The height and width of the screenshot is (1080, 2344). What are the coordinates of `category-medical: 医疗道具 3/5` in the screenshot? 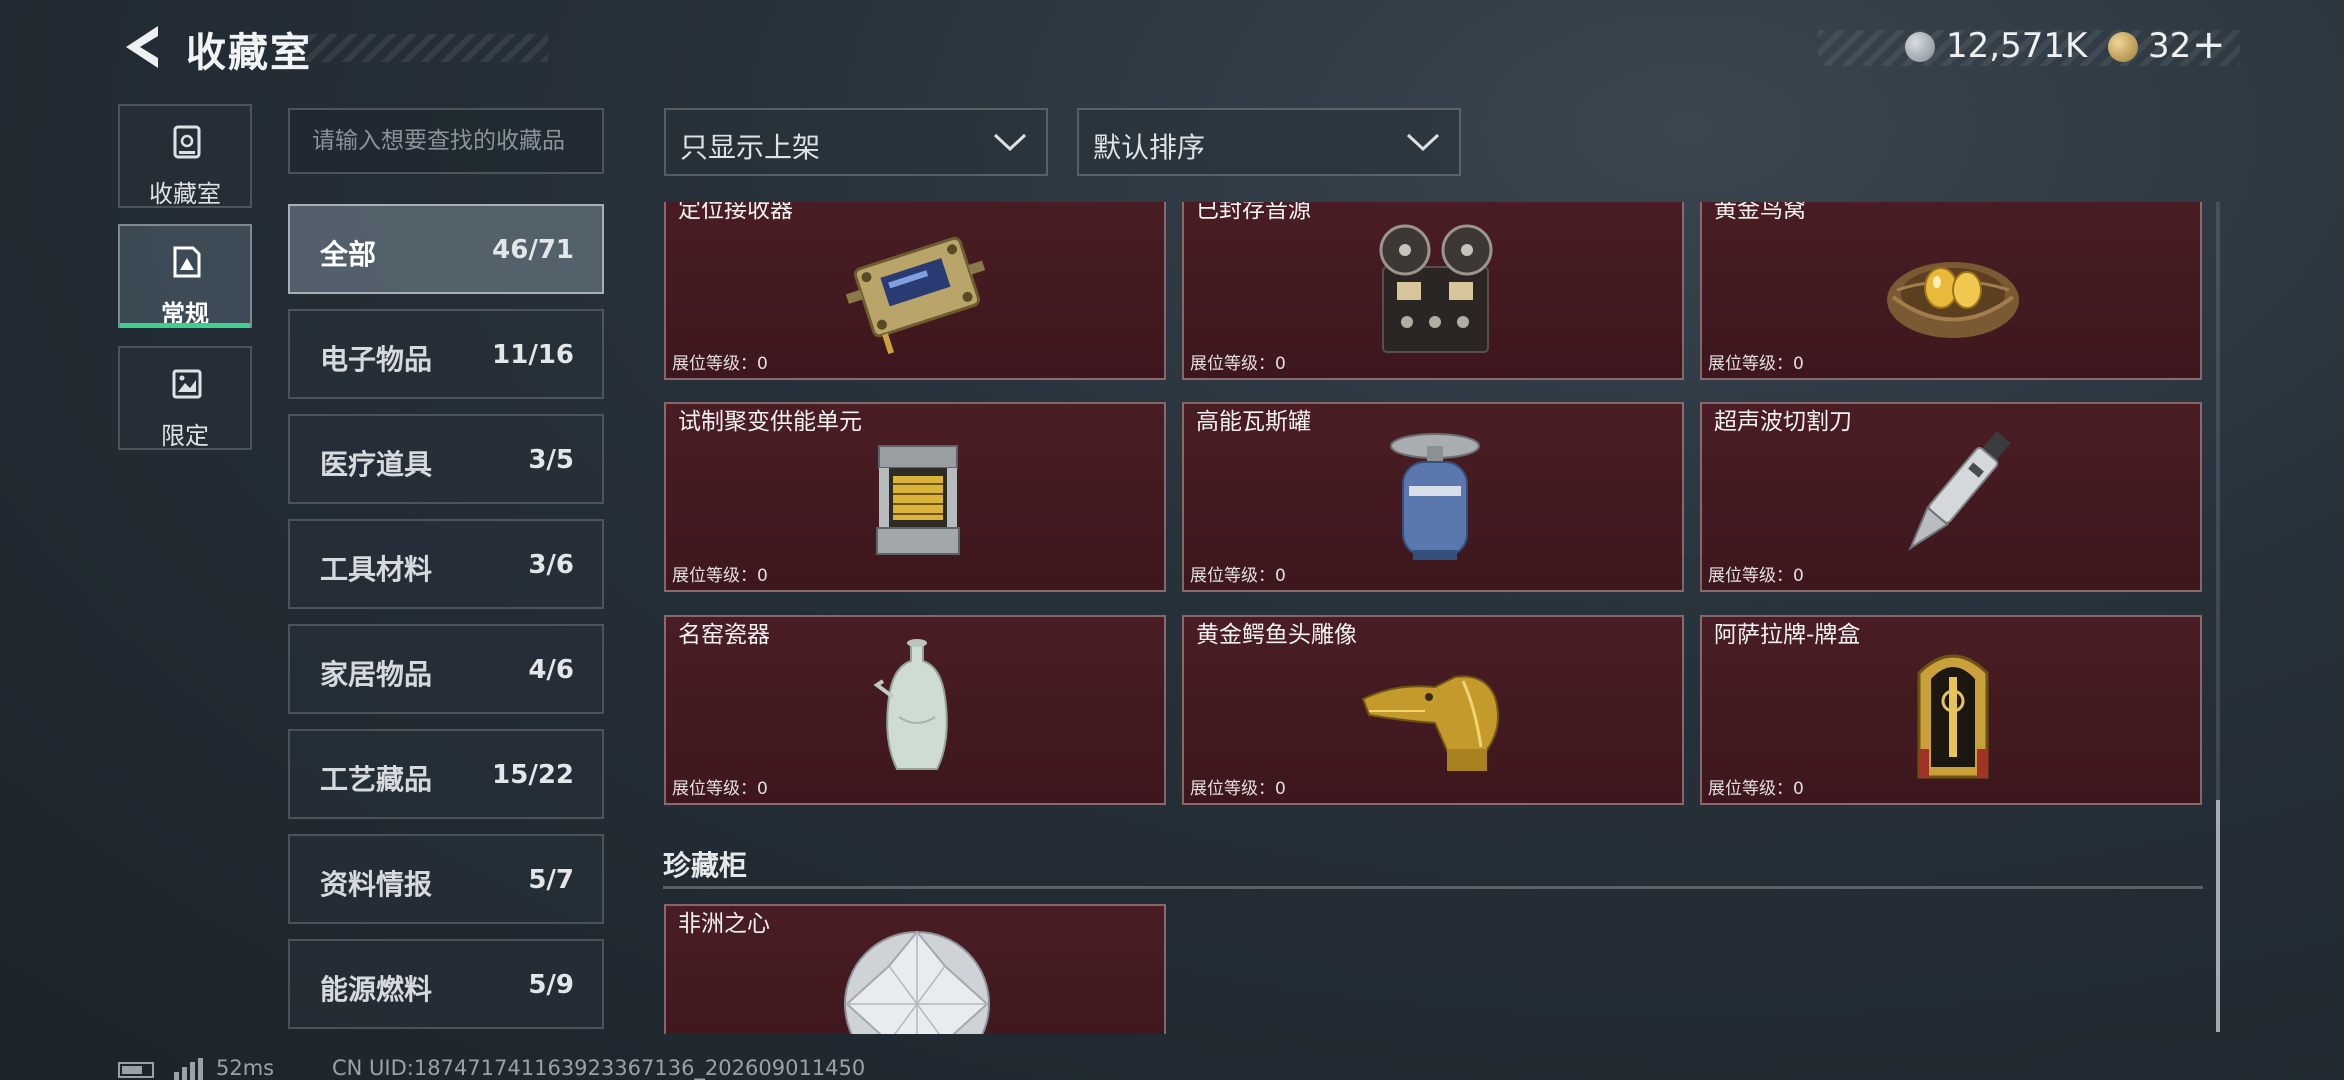 It's located at (446, 459).